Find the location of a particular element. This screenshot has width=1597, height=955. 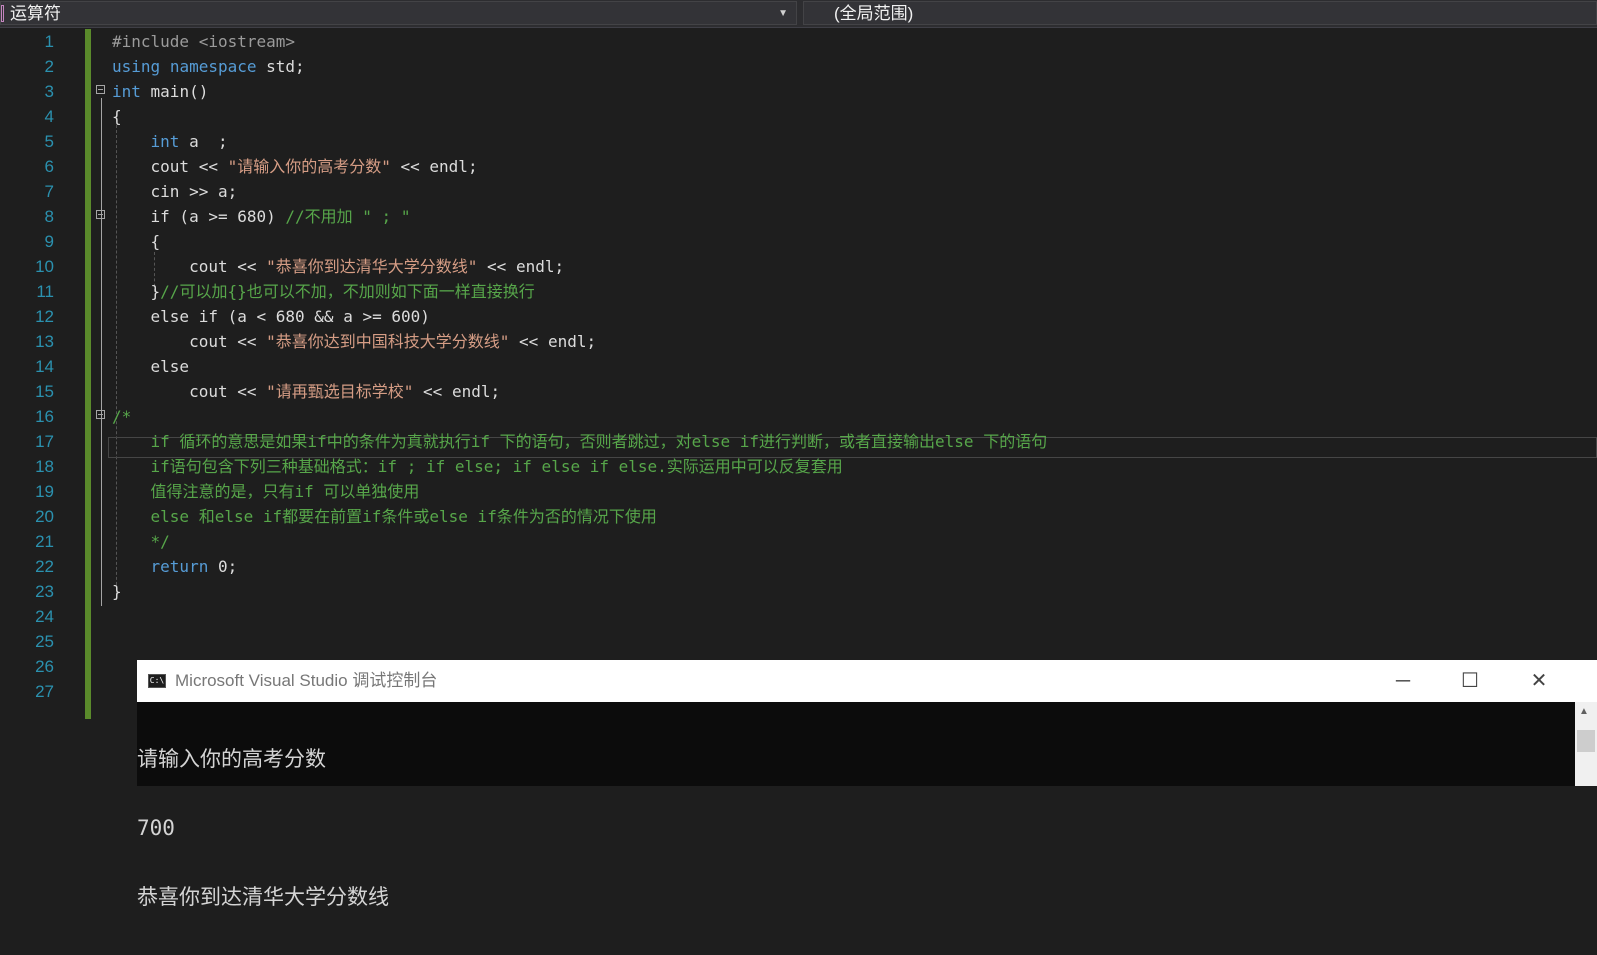

code-line: 2 using namespace std; is located at coordinates (798, 66).